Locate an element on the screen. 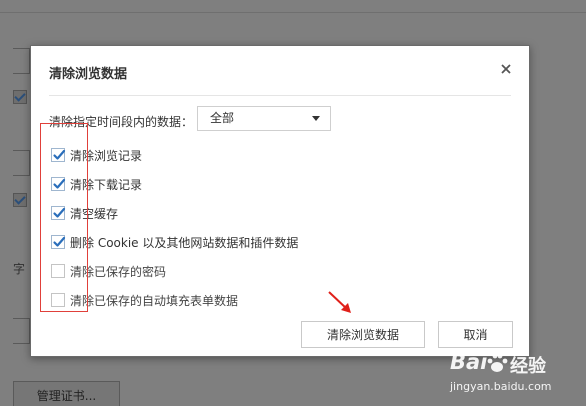 This screenshot has height=406, width=586. clear-option-2: 清除下载记录 is located at coordinates (96, 184).